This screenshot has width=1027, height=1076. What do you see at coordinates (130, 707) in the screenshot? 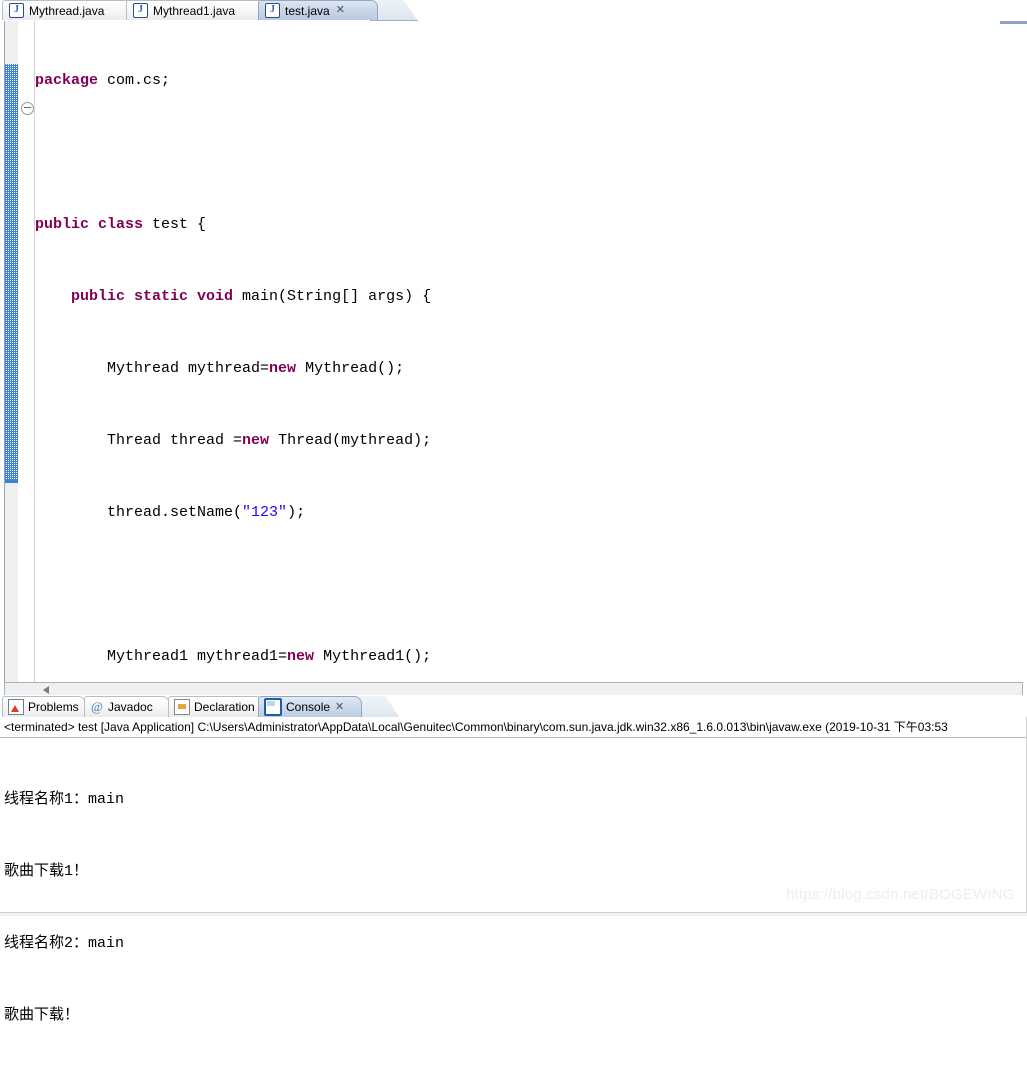
I see `tab-label: Javadoc` at bounding box center [130, 707].